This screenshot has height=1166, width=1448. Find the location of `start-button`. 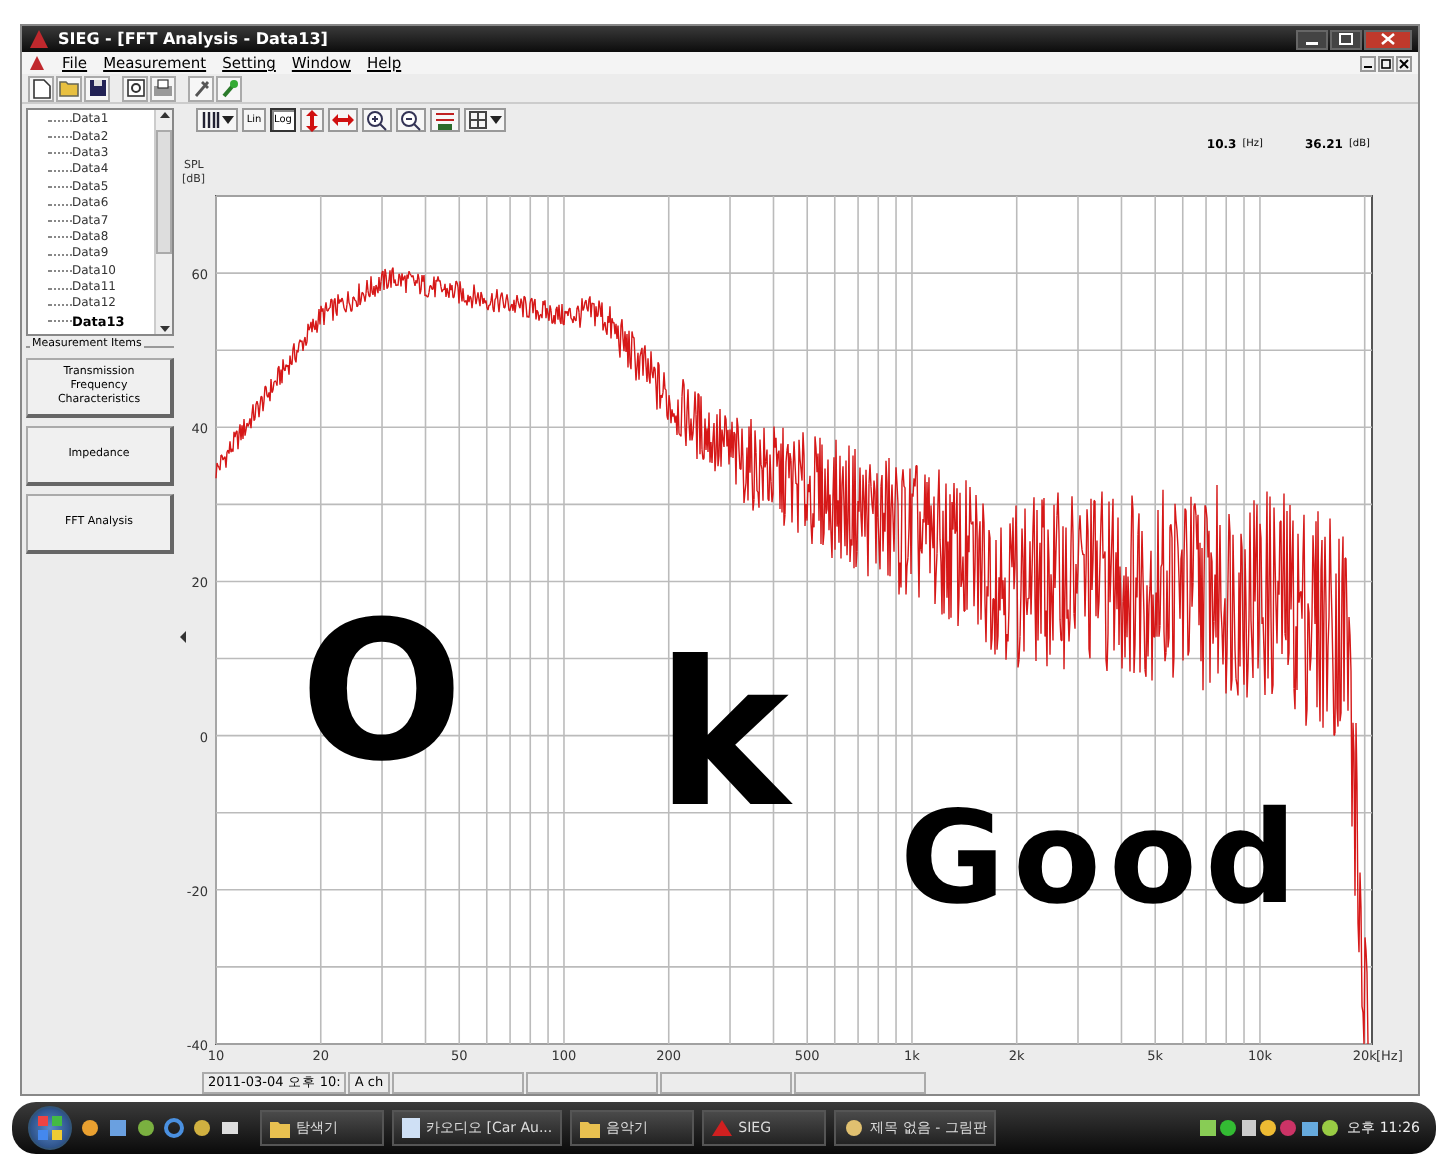

start-button is located at coordinates (50, 1128).